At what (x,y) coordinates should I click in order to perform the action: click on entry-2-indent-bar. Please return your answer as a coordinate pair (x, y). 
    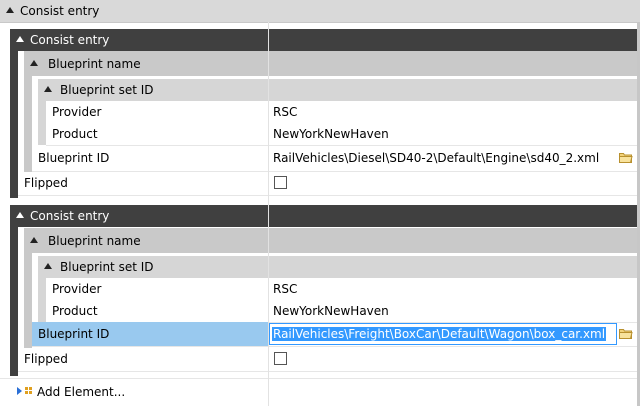
    Looking at the image, I should click on (14, 290).